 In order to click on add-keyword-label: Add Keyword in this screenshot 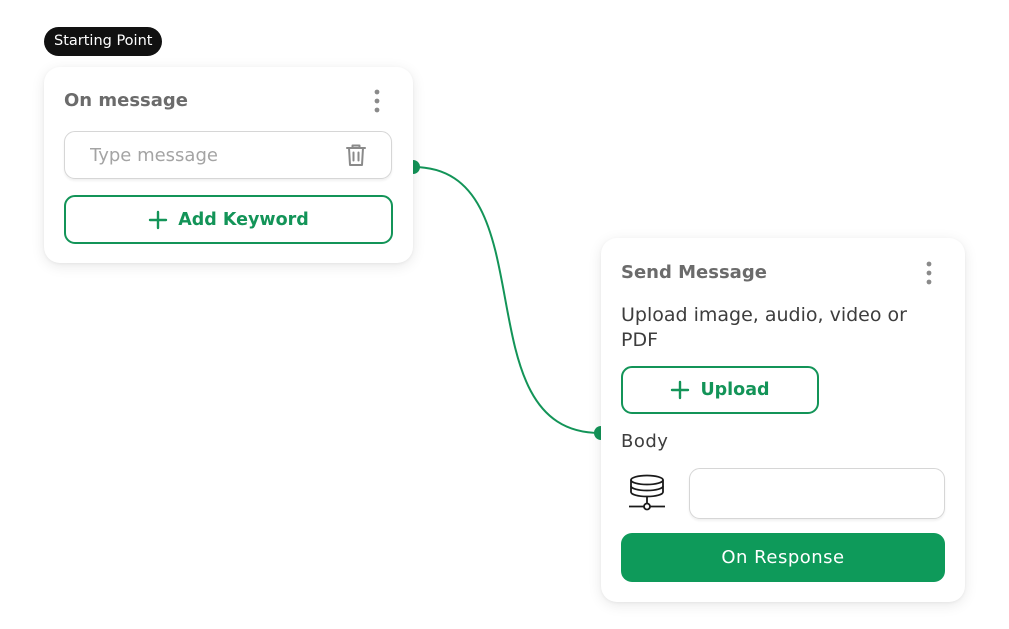, I will do `click(243, 219)`.